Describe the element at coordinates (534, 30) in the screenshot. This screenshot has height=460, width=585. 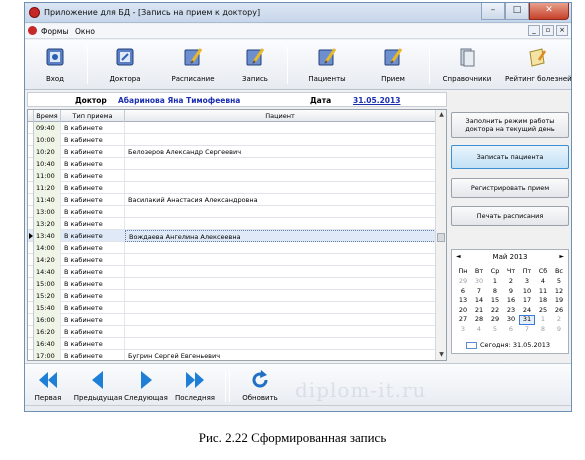
I see `mdi-minimize-button: _` at that location.